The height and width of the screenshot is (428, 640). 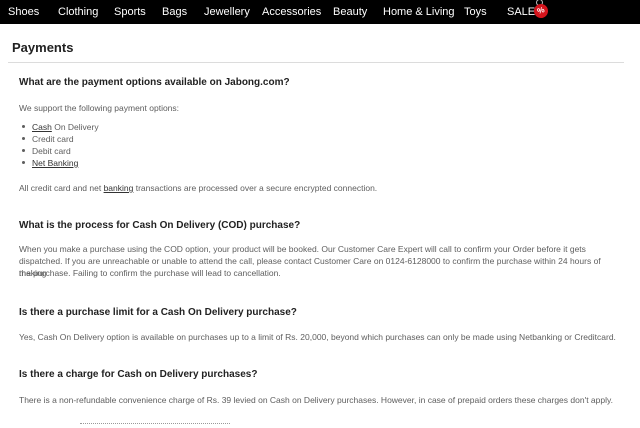 I want to click on nav-item-beauty: Beauty, so click(x=350, y=12).